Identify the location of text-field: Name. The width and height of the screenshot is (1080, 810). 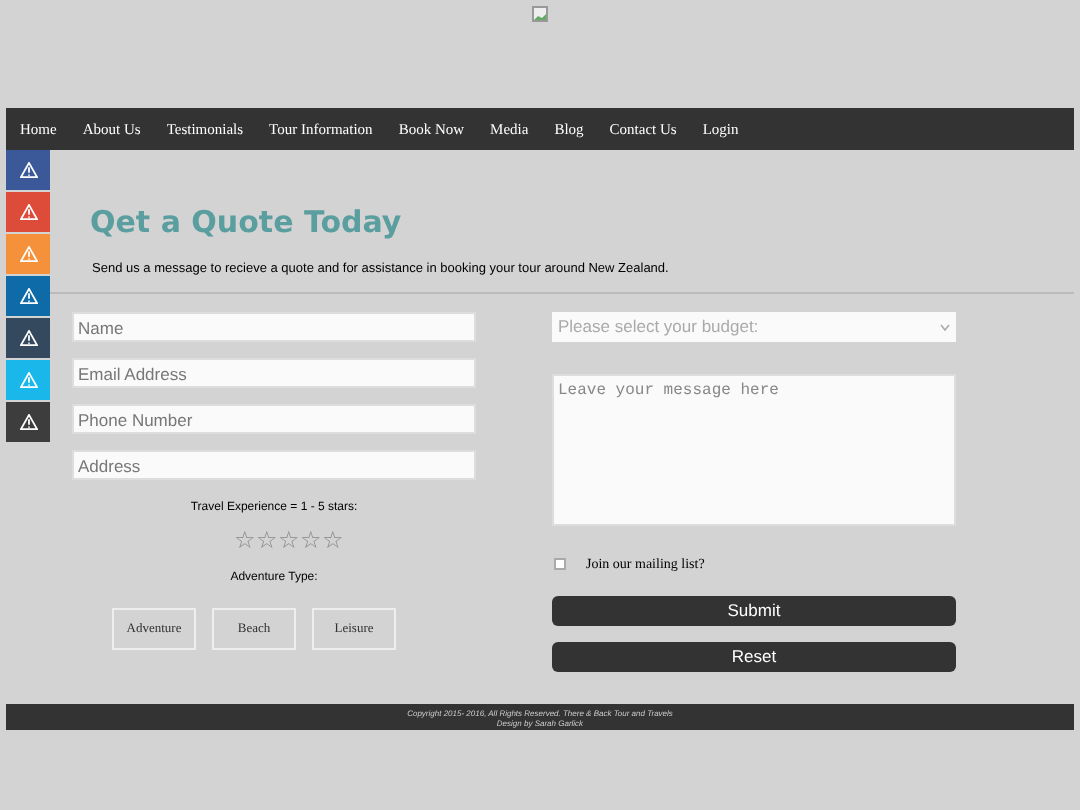
(274, 327).